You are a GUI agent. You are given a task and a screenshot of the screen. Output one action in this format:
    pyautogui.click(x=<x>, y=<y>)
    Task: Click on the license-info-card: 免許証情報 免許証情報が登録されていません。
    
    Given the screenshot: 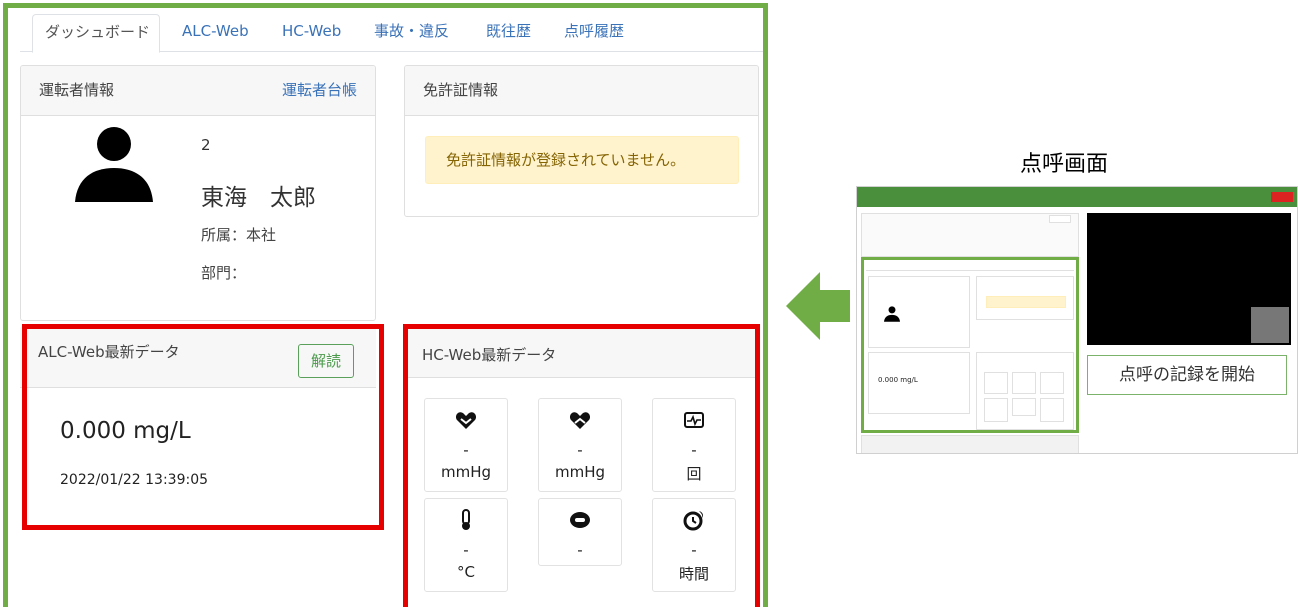 What is the action you would take?
    pyautogui.click(x=581, y=141)
    